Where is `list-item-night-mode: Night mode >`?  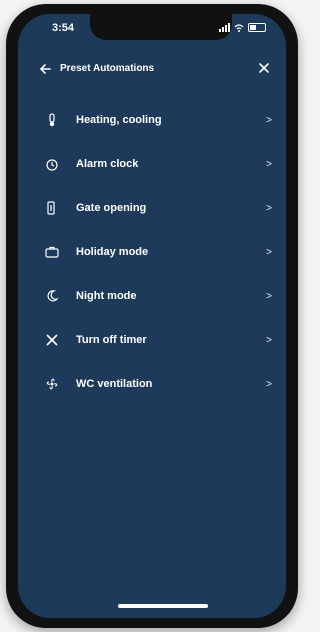
list-item-night-mode: Night mode > is located at coordinates (152, 296).